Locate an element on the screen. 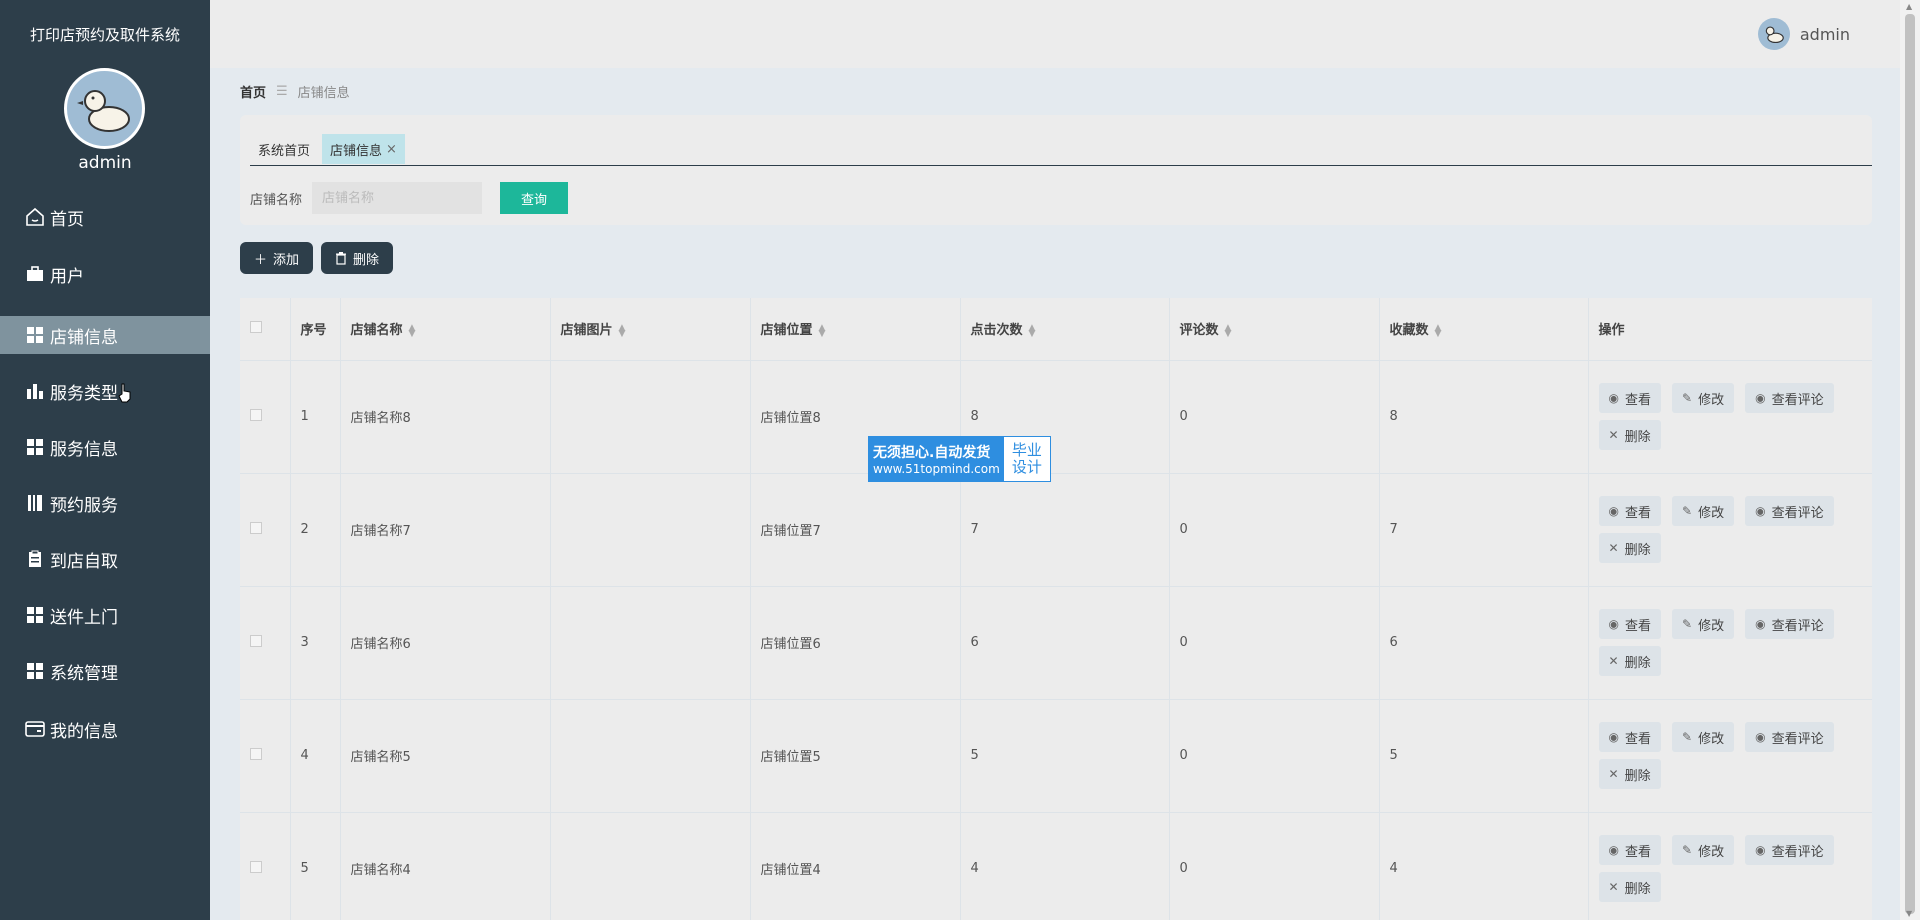 This screenshot has height=920, width=1920. breadcrumb-home: 首页 is located at coordinates (253, 91).